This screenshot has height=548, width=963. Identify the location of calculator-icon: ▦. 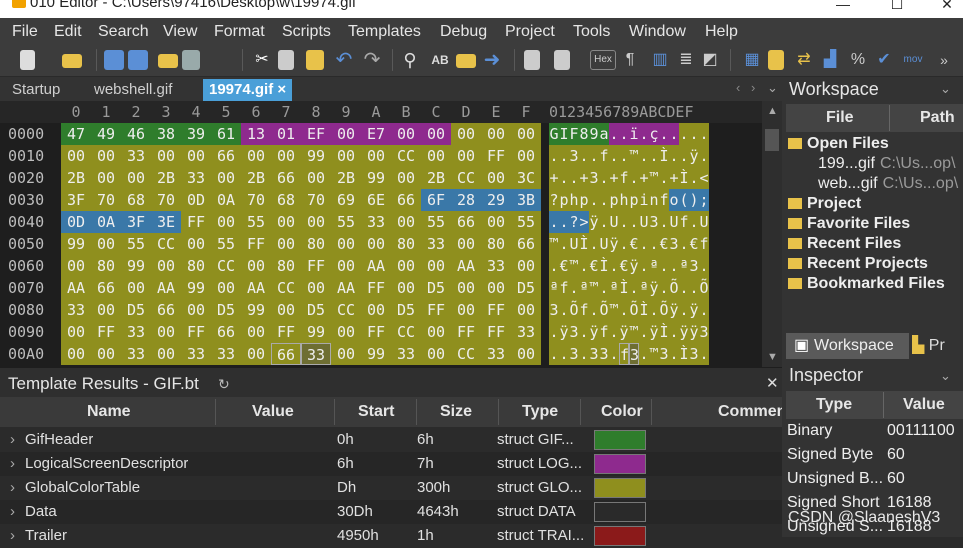
(752, 60).